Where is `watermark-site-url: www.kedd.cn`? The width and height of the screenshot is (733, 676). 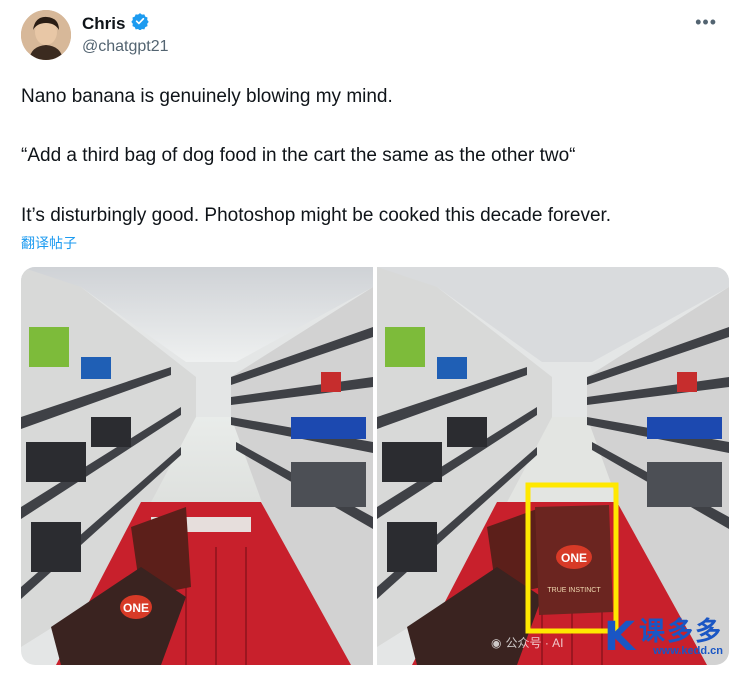
watermark-site-url: www.kedd.cn is located at coordinates (688, 651).